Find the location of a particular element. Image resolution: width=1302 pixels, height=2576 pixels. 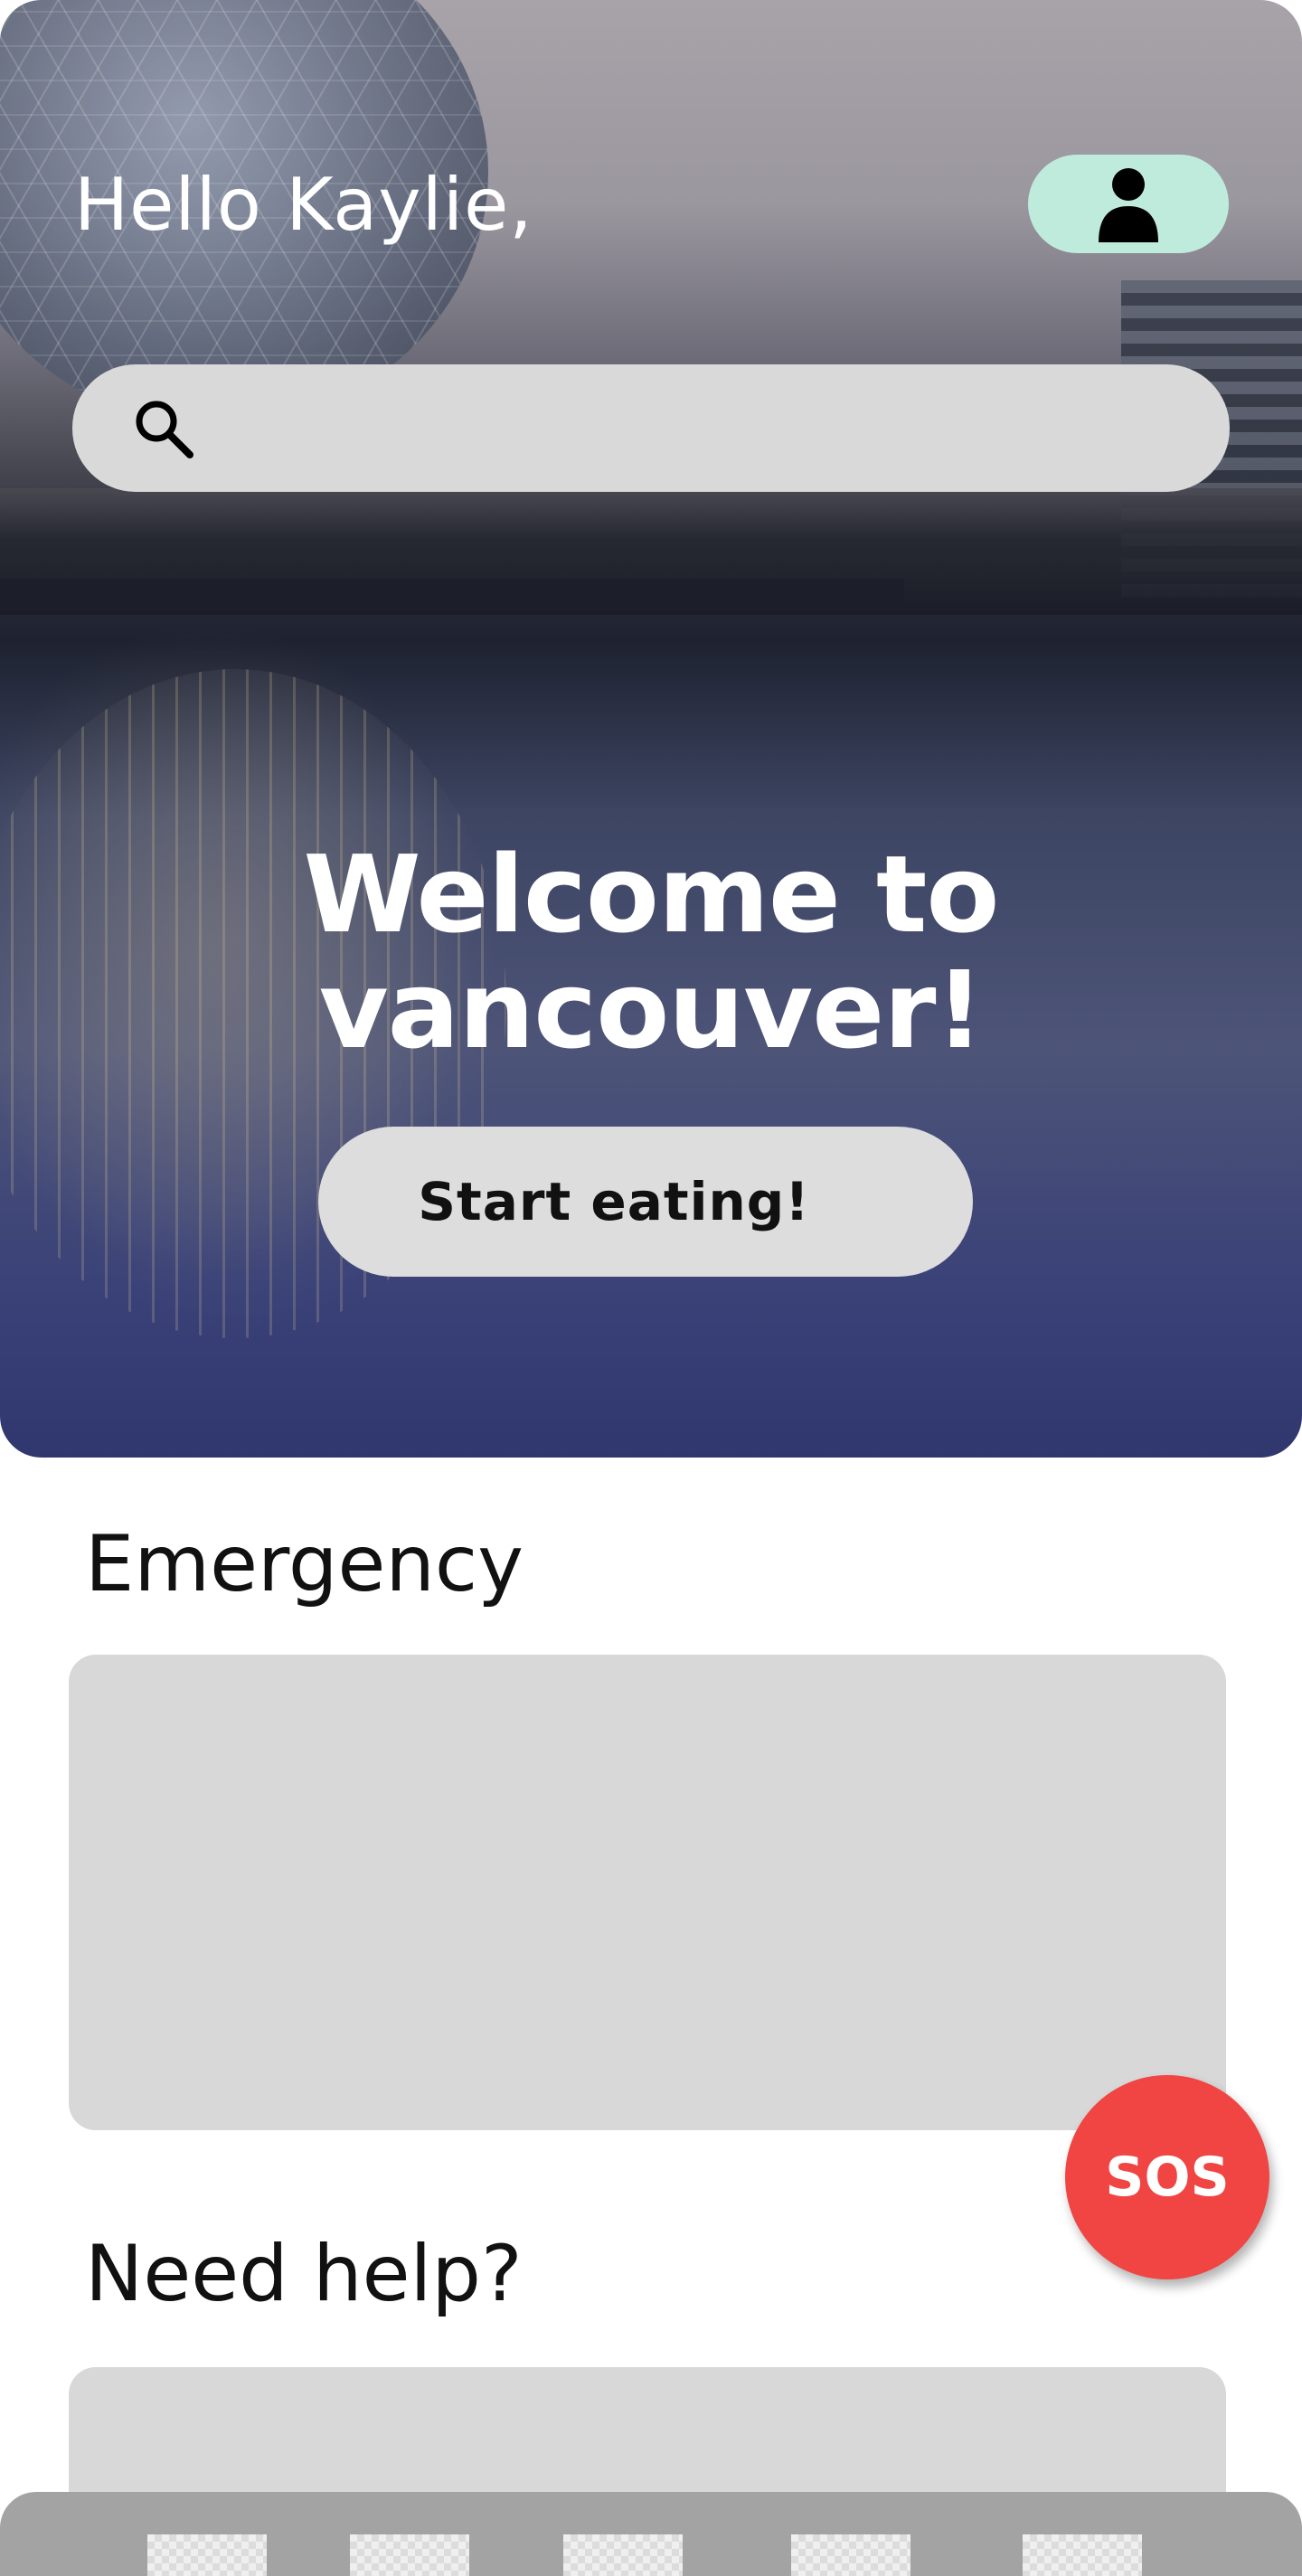

welcome-heading: Welcome to vancouver! is located at coordinates (651, 952).